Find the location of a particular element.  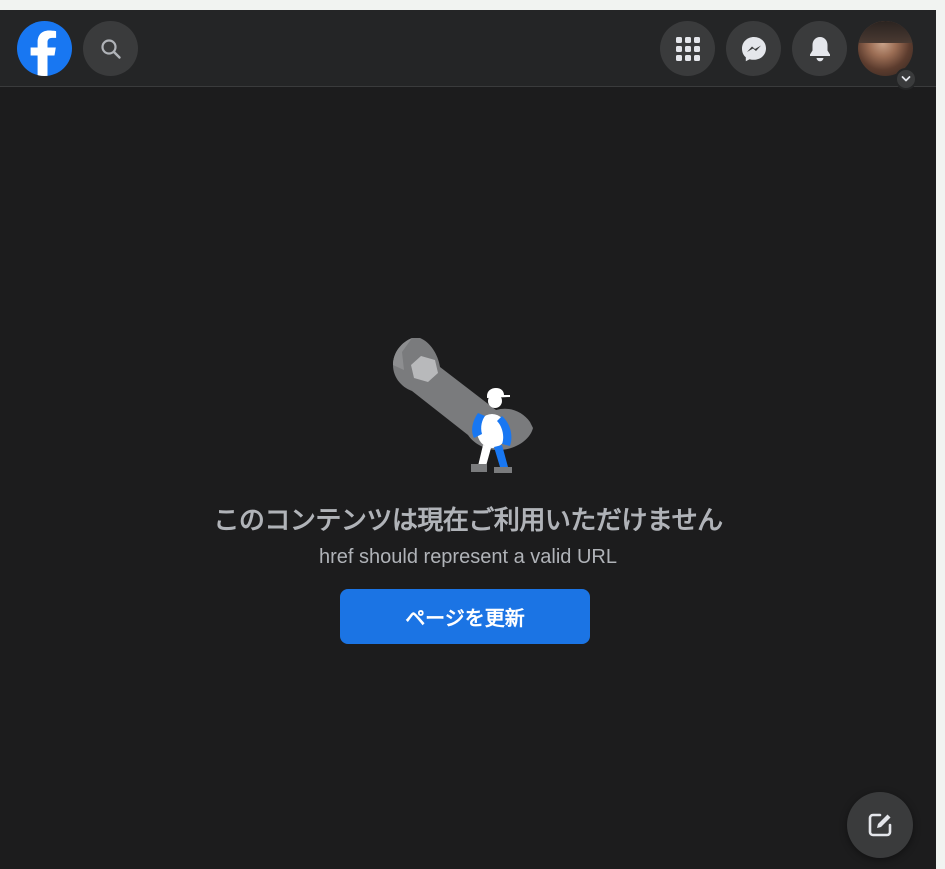

maintenance-illustration-icon is located at coordinates (463, 405).